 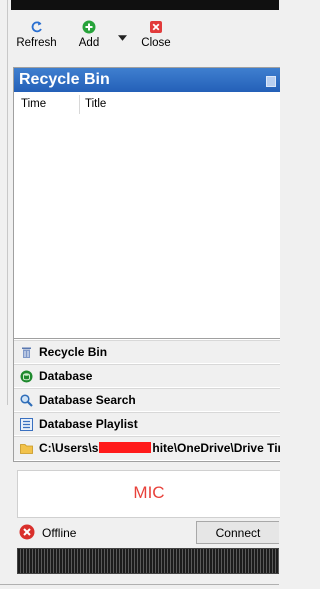 I want to click on grid-header: Time Title, so click(x=147, y=105).